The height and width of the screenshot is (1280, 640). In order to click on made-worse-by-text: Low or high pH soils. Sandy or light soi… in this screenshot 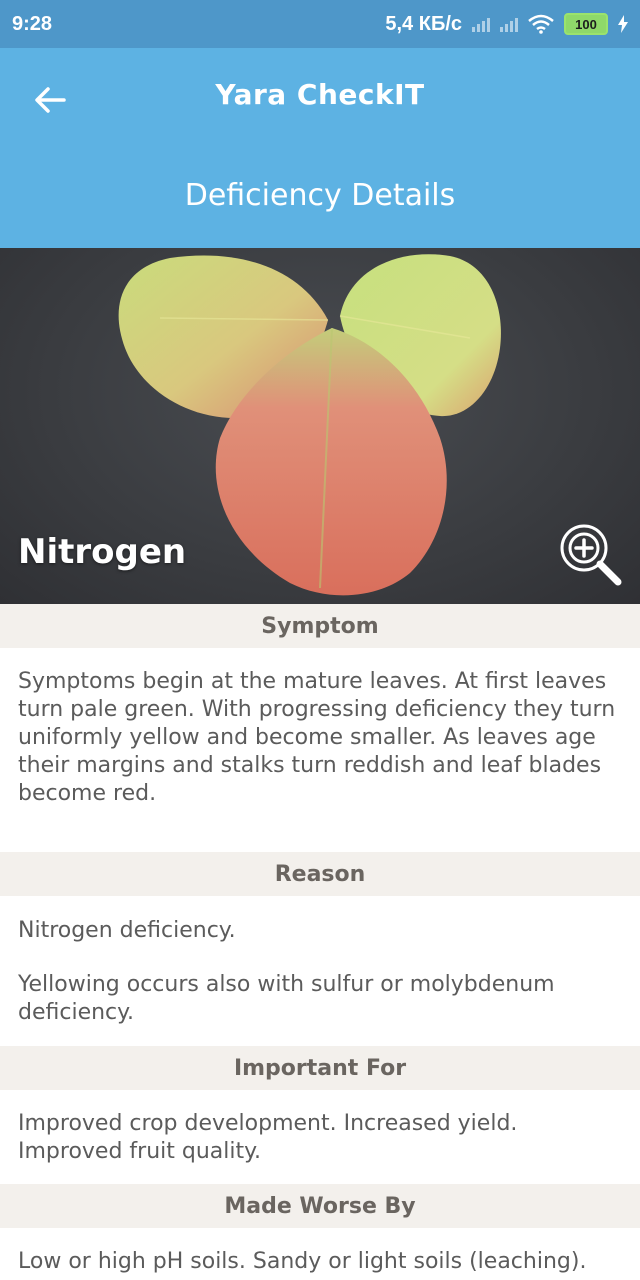, I will do `click(322, 1262)`.